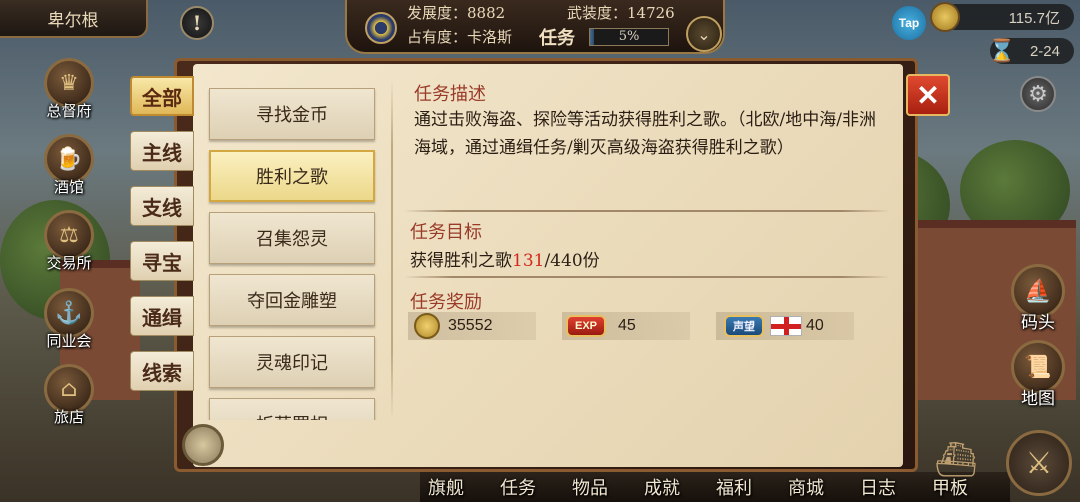  Describe the element at coordinates (461, 261) in the screenshot. I see `goal-prefix: 获得胜利之歌` at that location.